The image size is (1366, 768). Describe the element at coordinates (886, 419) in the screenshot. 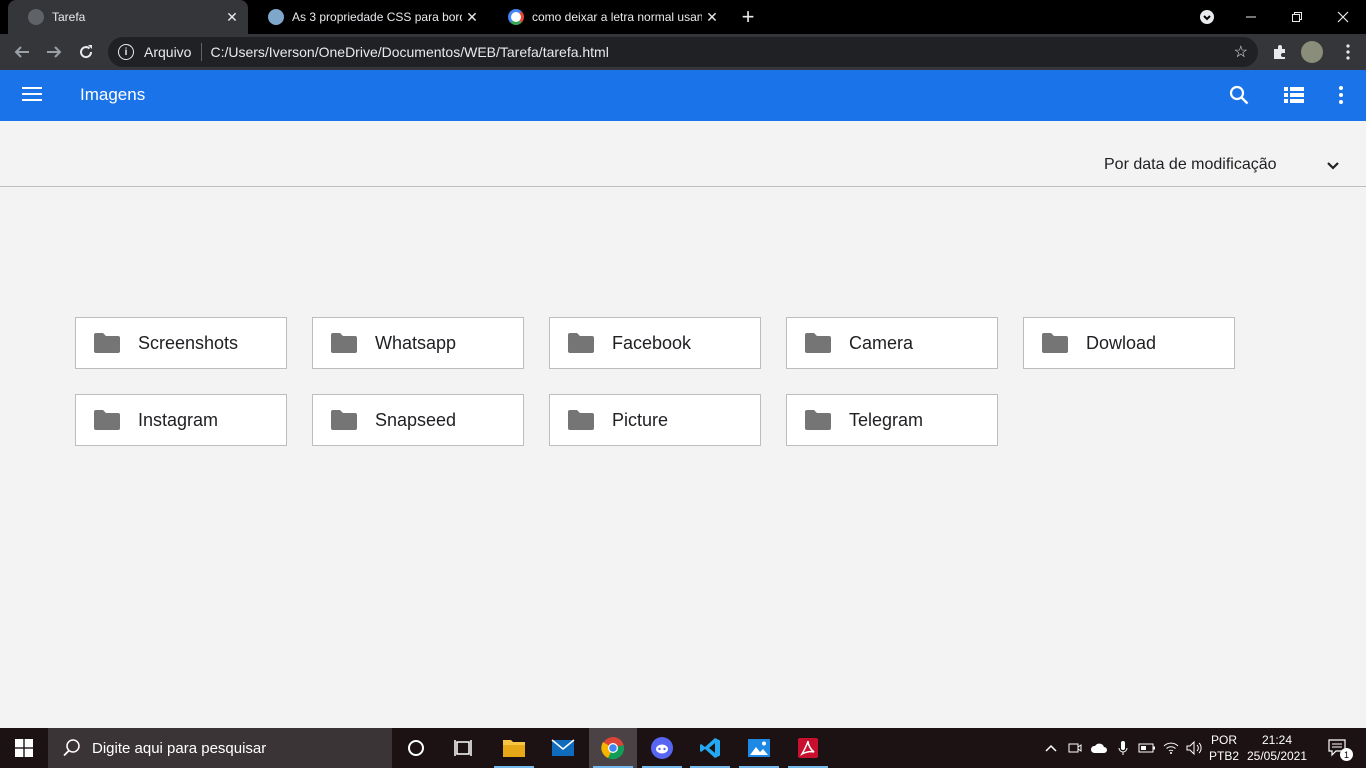

I see `folder-name: Telegram` at that location.